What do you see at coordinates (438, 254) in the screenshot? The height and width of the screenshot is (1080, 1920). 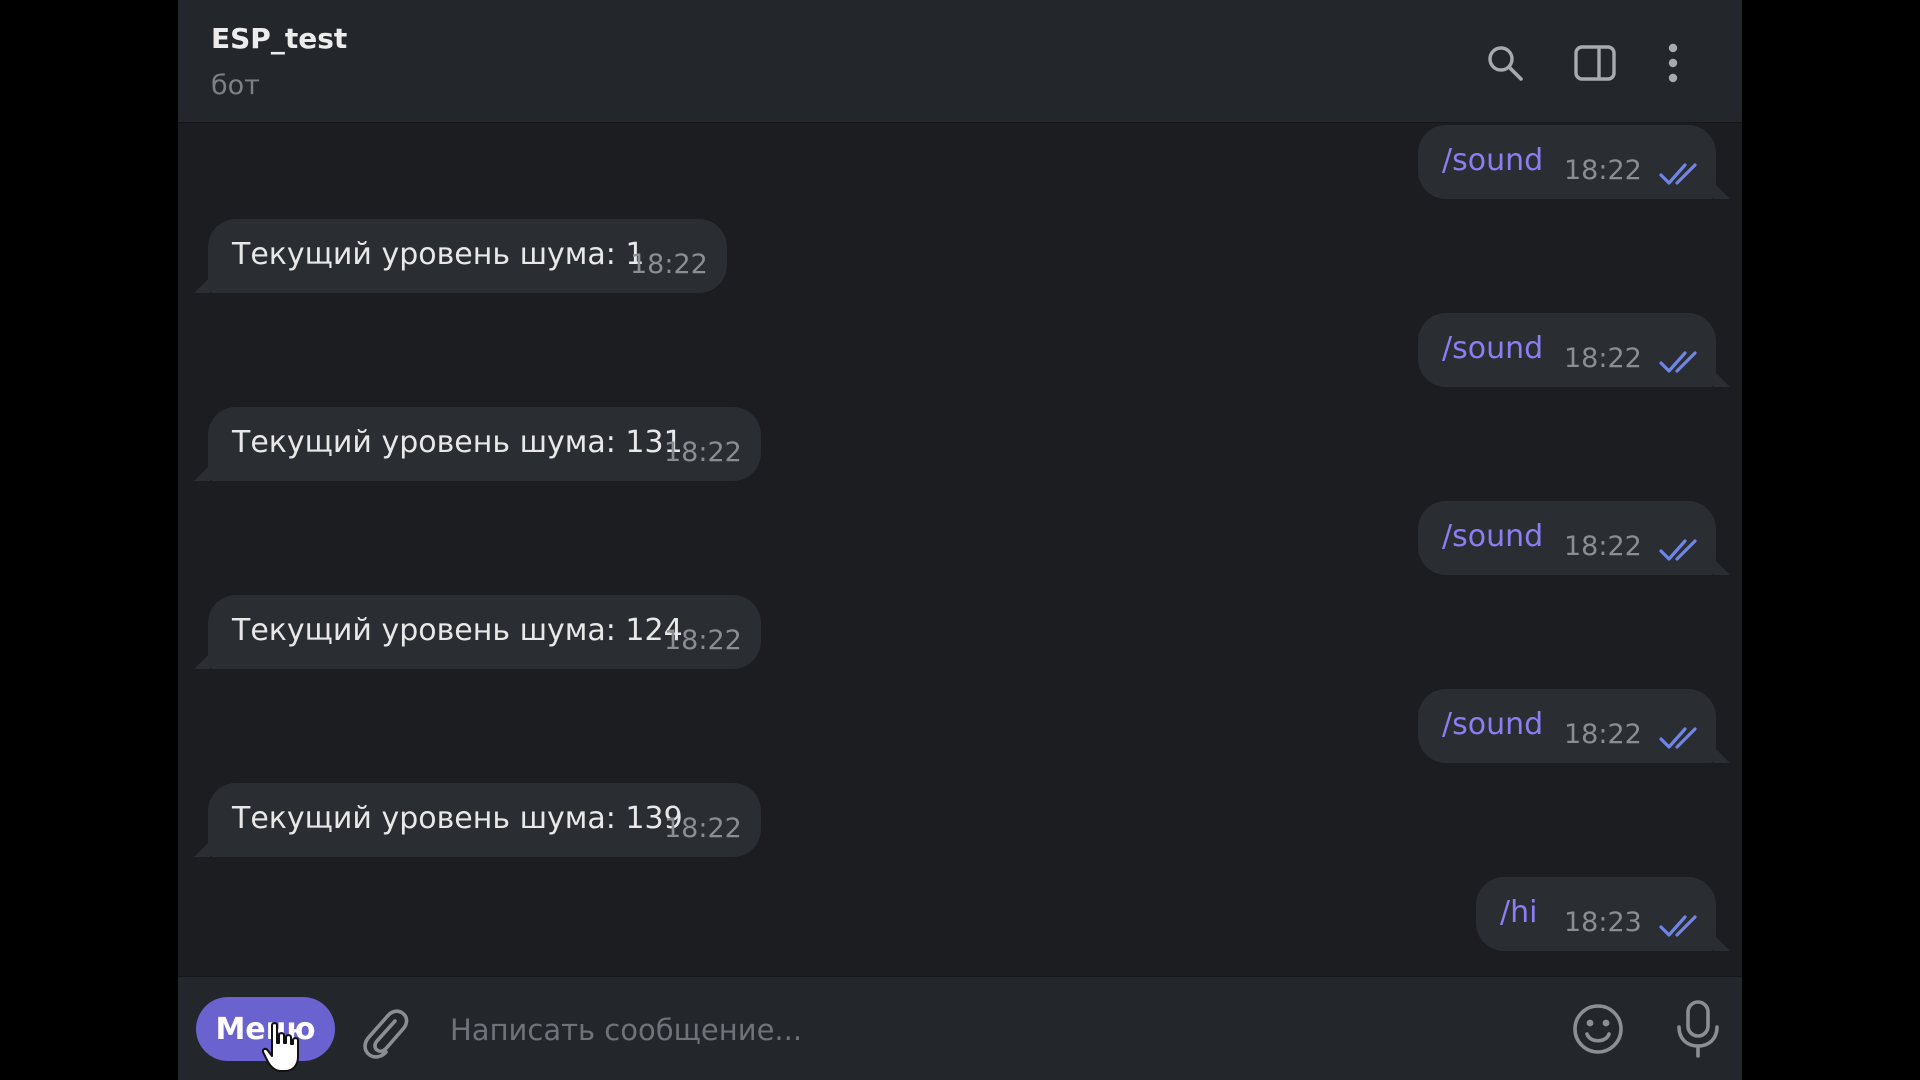 I see `message-text: Текущий уровень шума: 1` at bounding box center [438, 254].